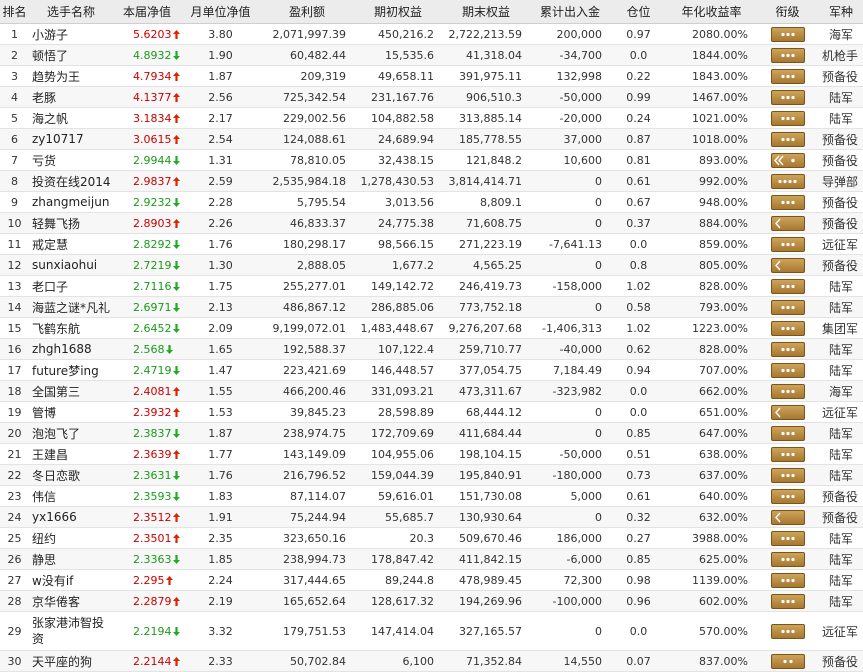 The image size is (863, 672). Describe the element at coordinates (71, 97) in the screenshot. I see `player-name-link: 老豚` at that location.